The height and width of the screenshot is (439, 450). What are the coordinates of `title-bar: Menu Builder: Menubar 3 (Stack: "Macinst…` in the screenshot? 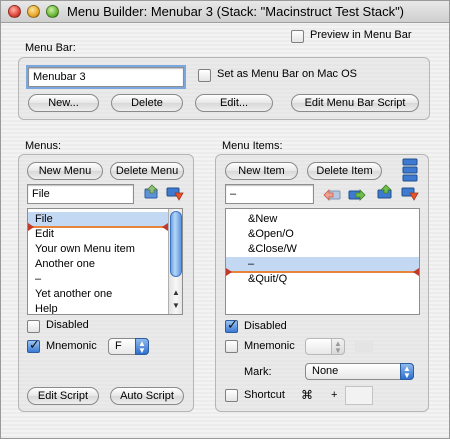 It's located at (225, 12).